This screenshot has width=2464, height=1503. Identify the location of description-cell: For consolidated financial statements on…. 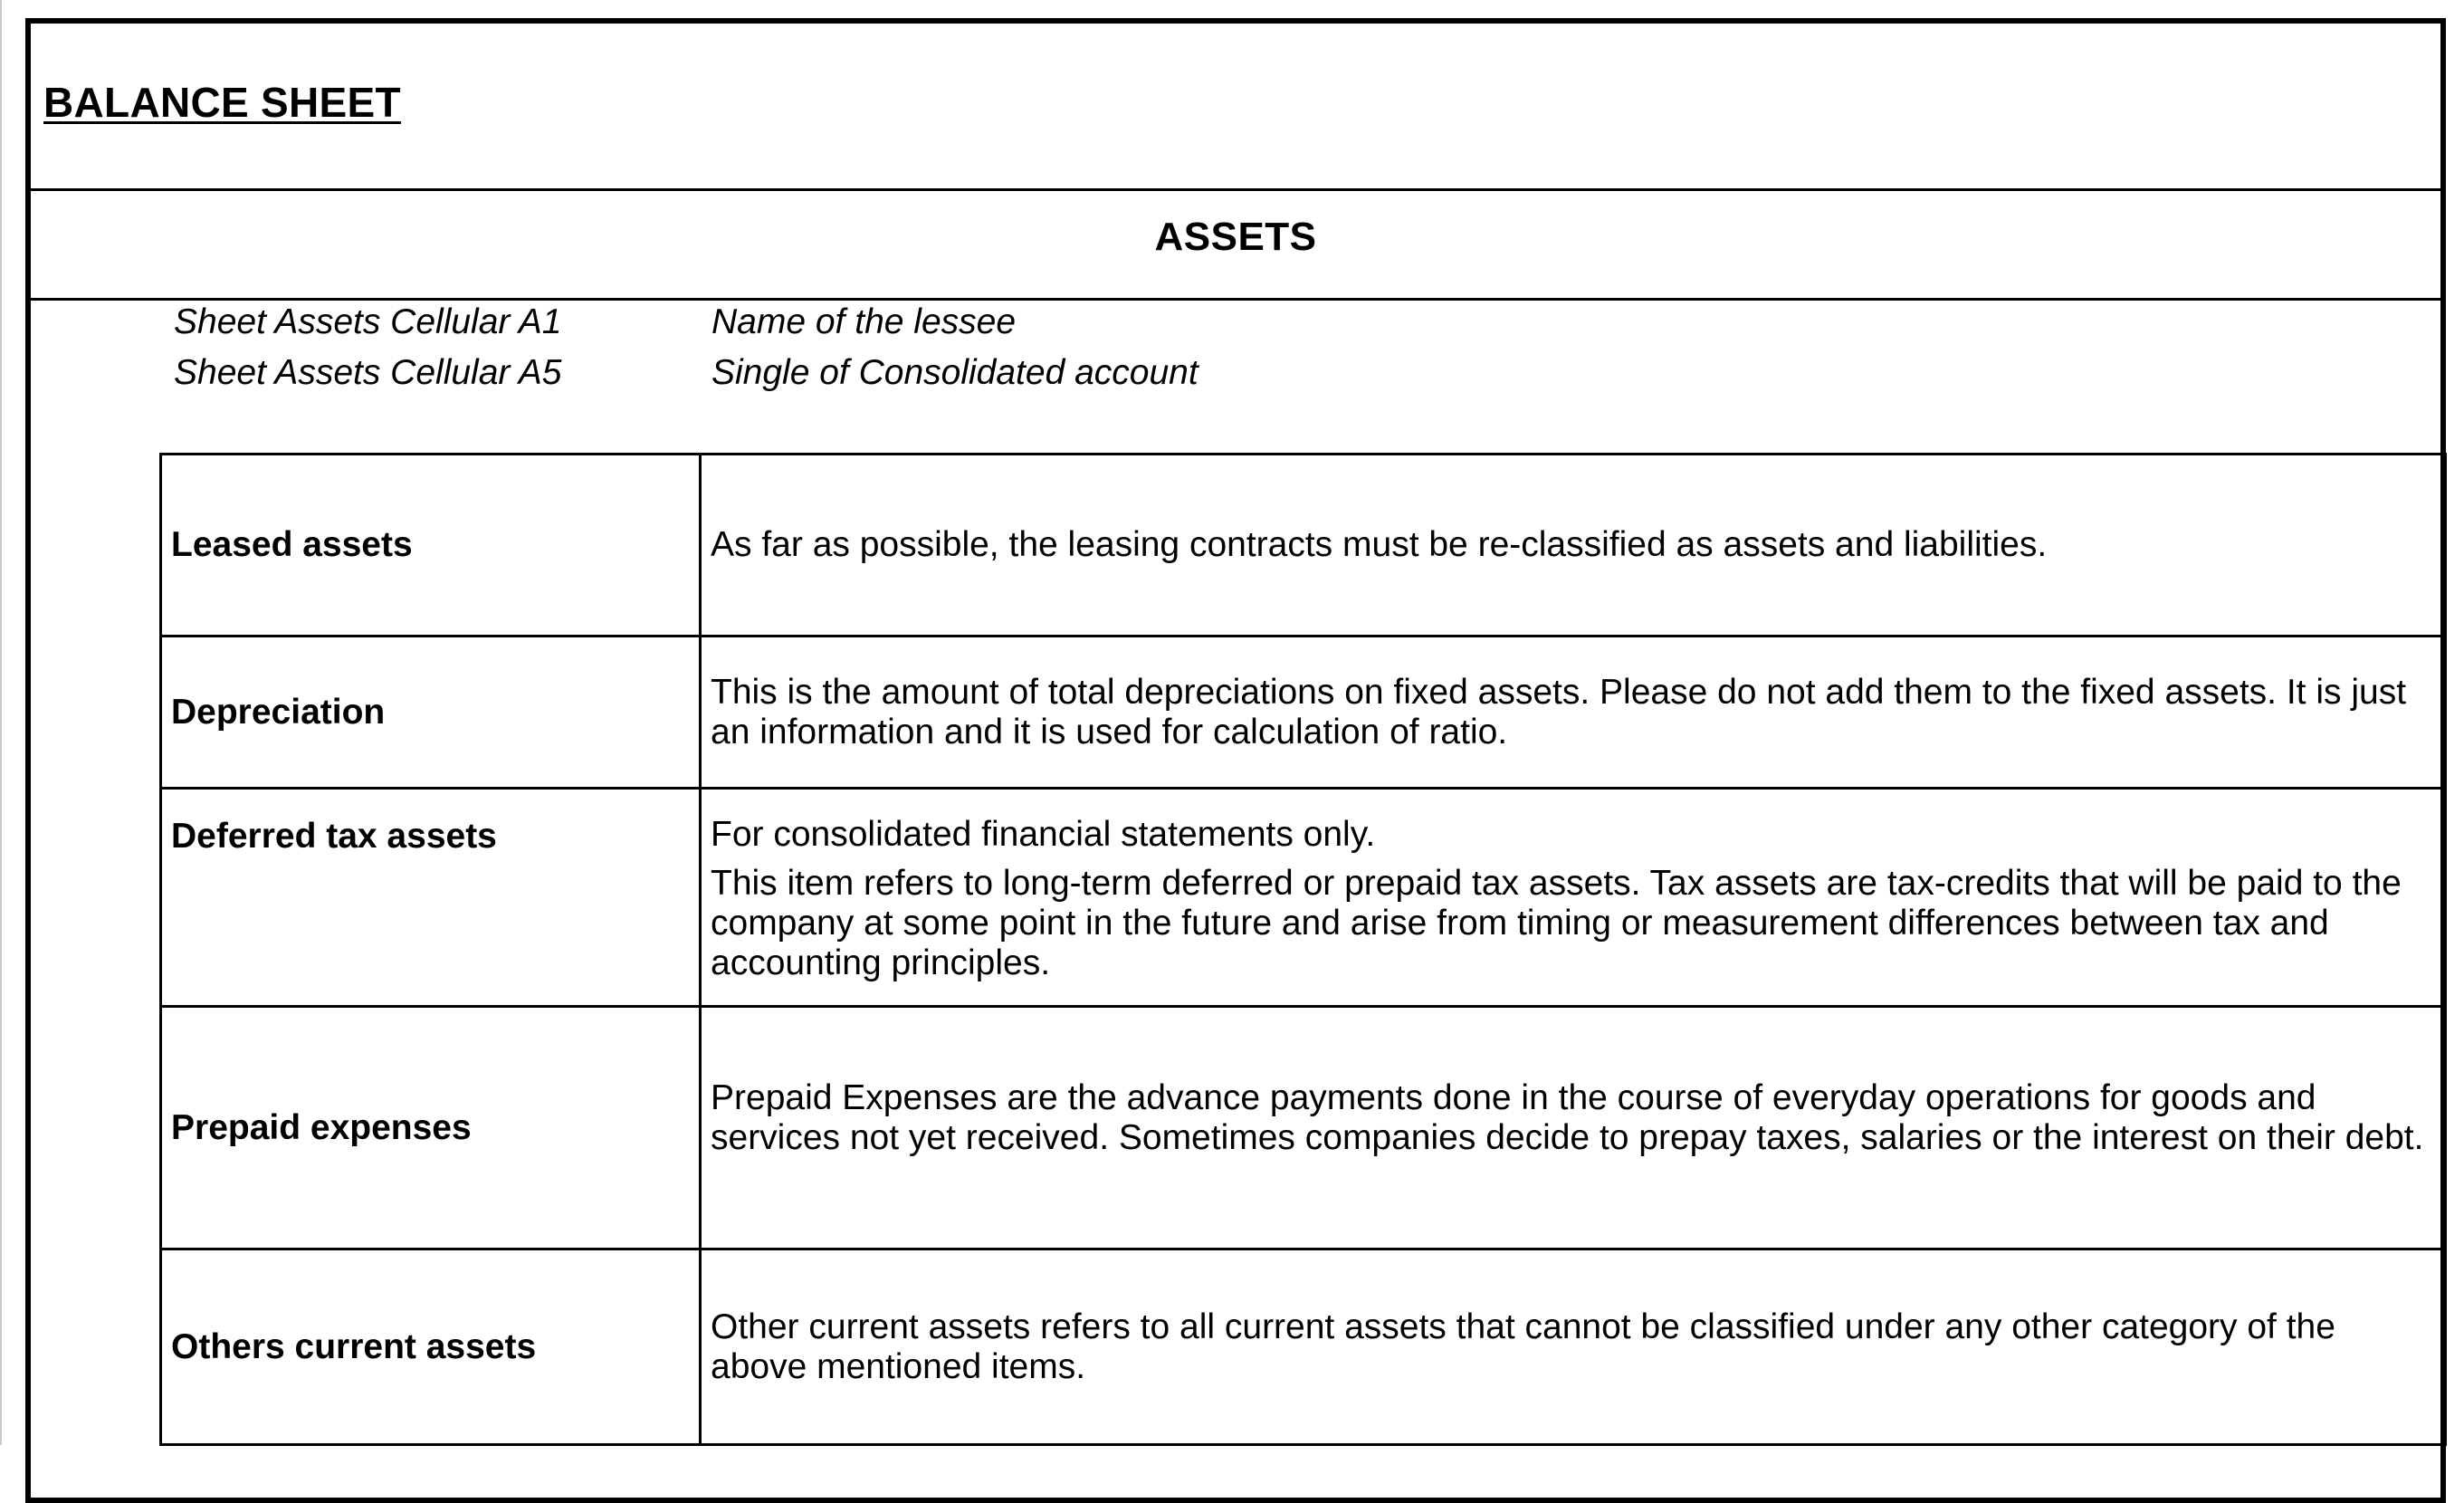
(1573, 898).